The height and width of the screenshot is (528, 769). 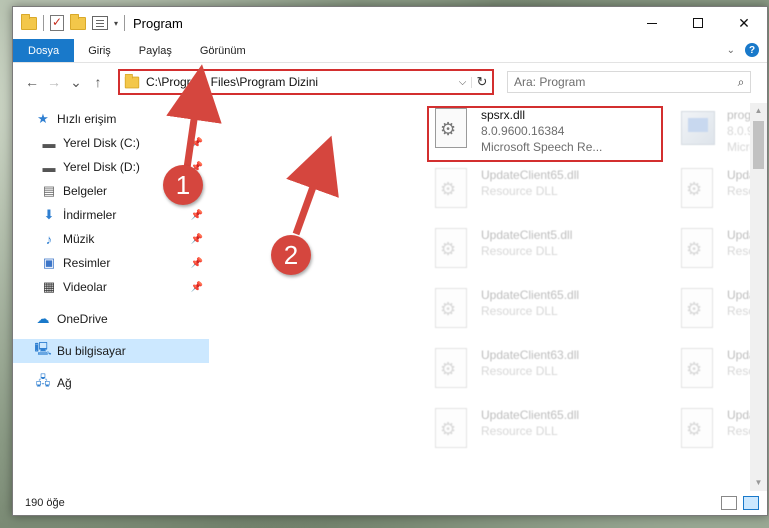 What do you see at coordinates (223, 50) in the screenshot?
I see `tab-view: Görünüm` at bounding box center [223, 50].